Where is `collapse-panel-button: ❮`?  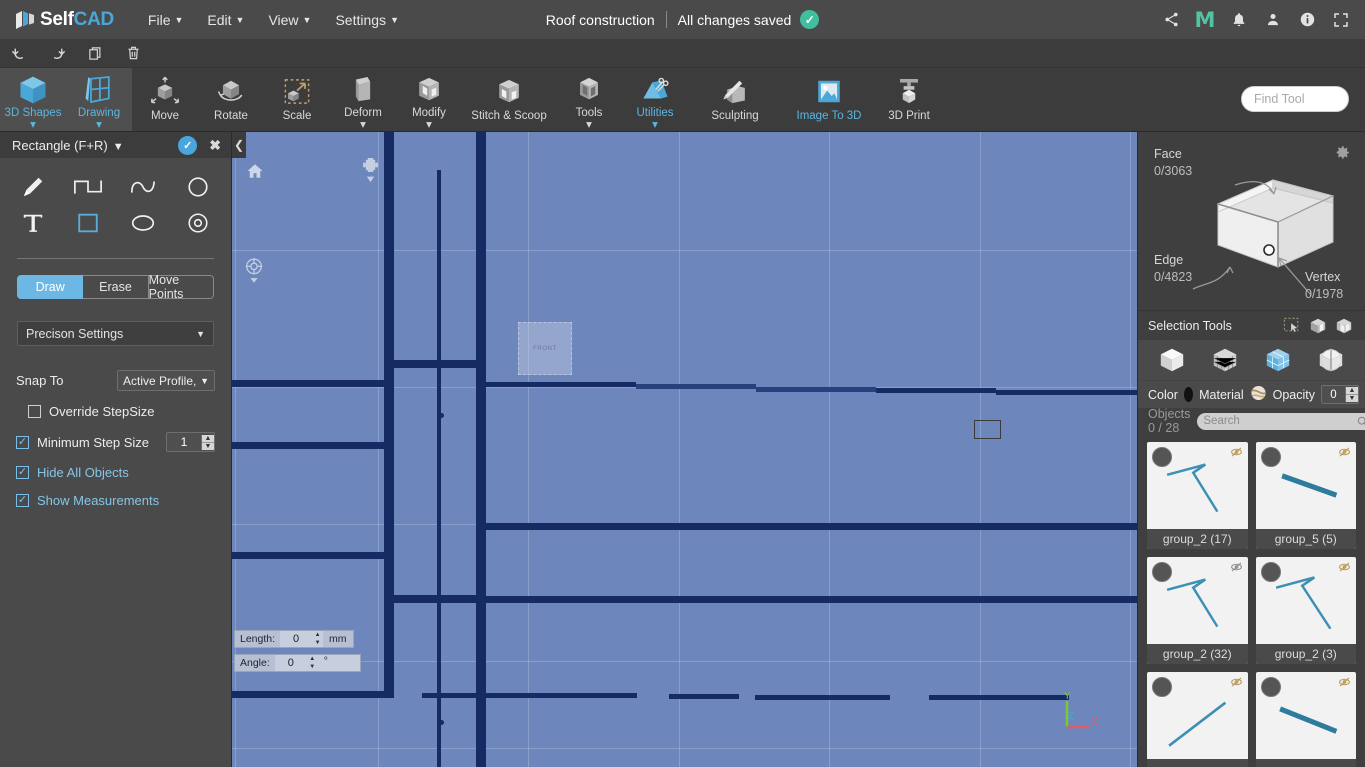 collapse-panel-button: ❮ is located at coordinates (239, 145).